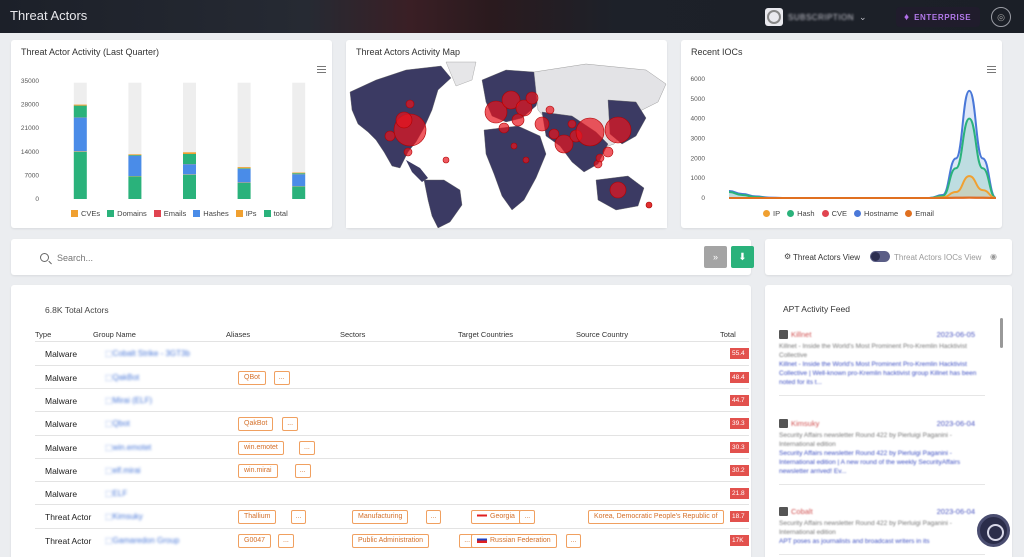 The width and height of the screenshot is (1024, 557). Describe the element at coordinates (919, 213) in the screenshot. I see `legend-item: Email` at that location.